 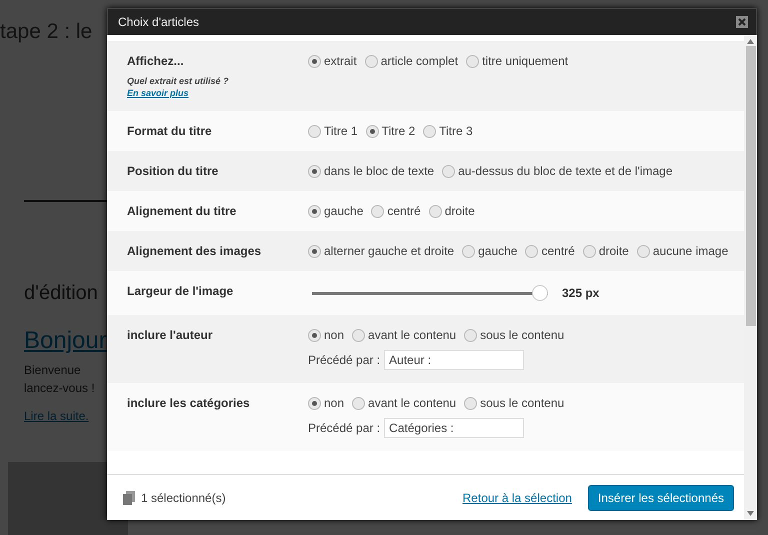 I want to click on post-excerpt: lancez-vous !, so click(x=59, y=388).